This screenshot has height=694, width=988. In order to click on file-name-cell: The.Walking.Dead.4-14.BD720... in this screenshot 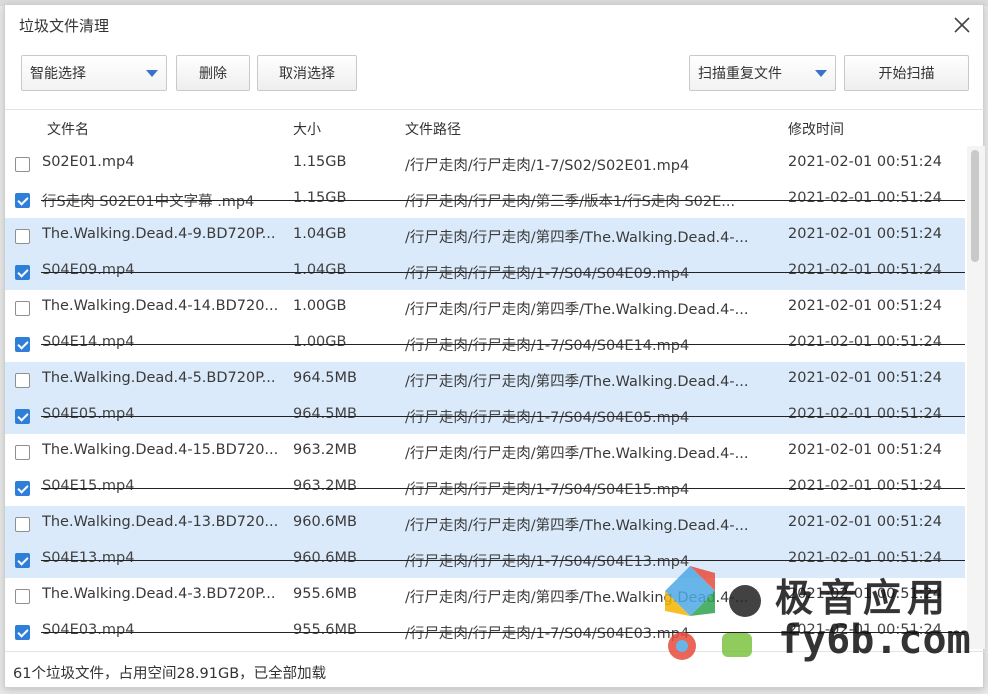, I will do `click(160, 306)`.